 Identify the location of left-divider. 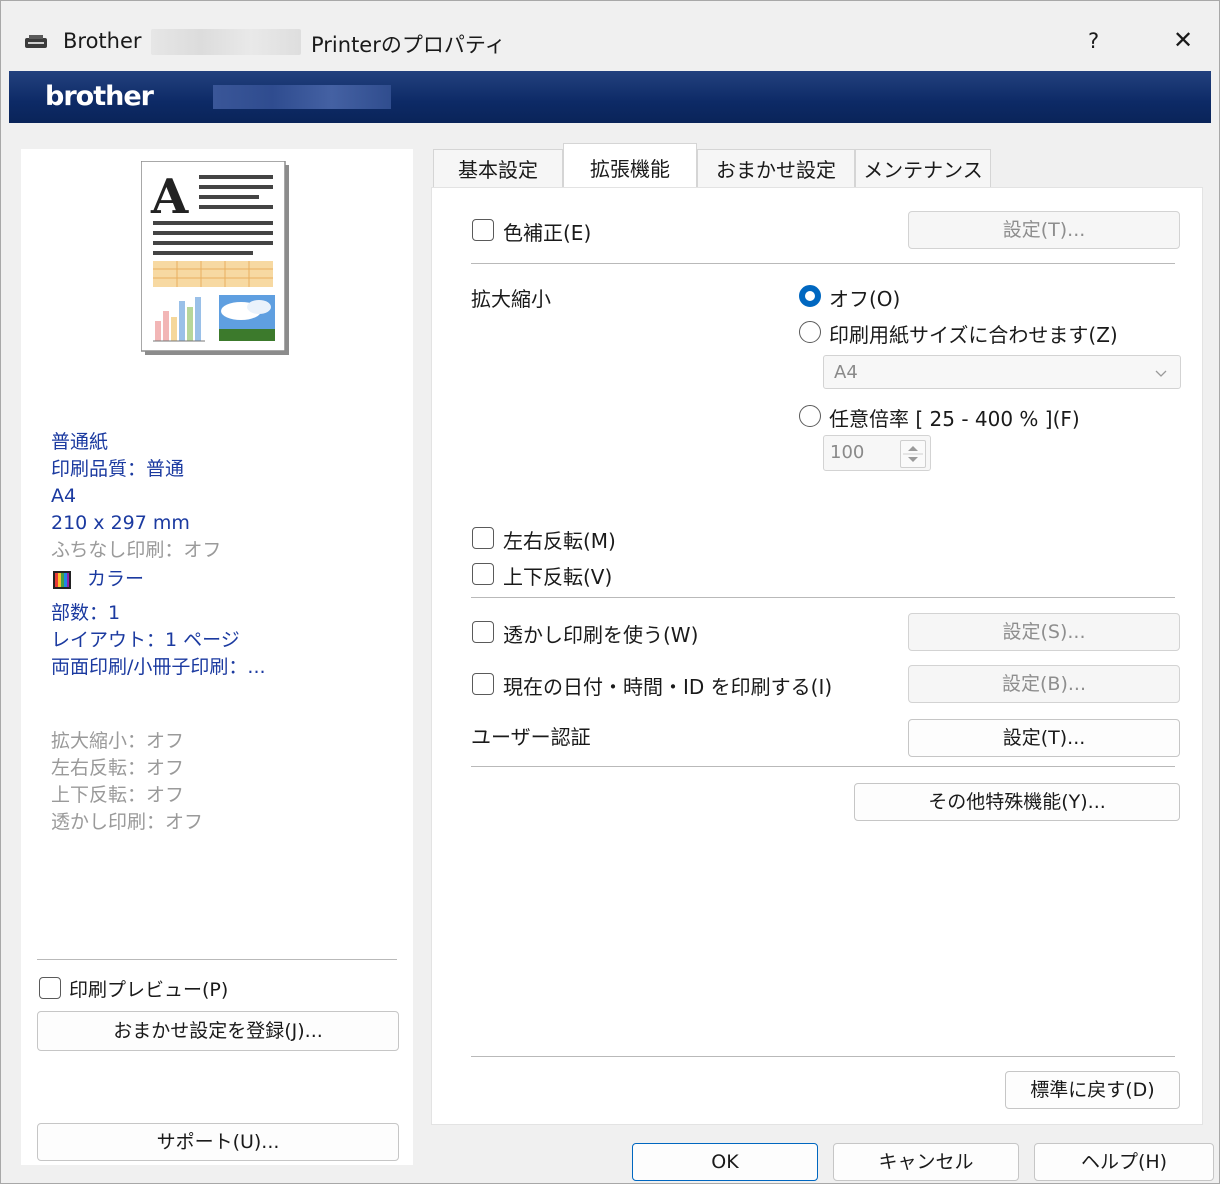
(217, 959).